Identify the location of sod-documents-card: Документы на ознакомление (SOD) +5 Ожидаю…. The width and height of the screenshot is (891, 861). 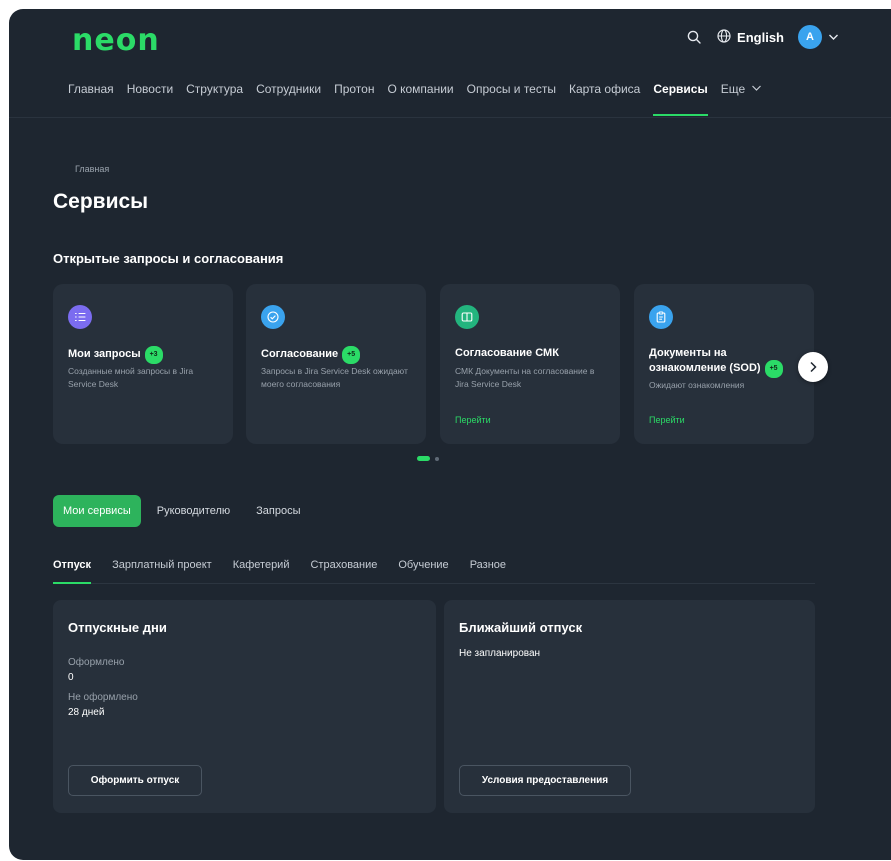
(724, 364).